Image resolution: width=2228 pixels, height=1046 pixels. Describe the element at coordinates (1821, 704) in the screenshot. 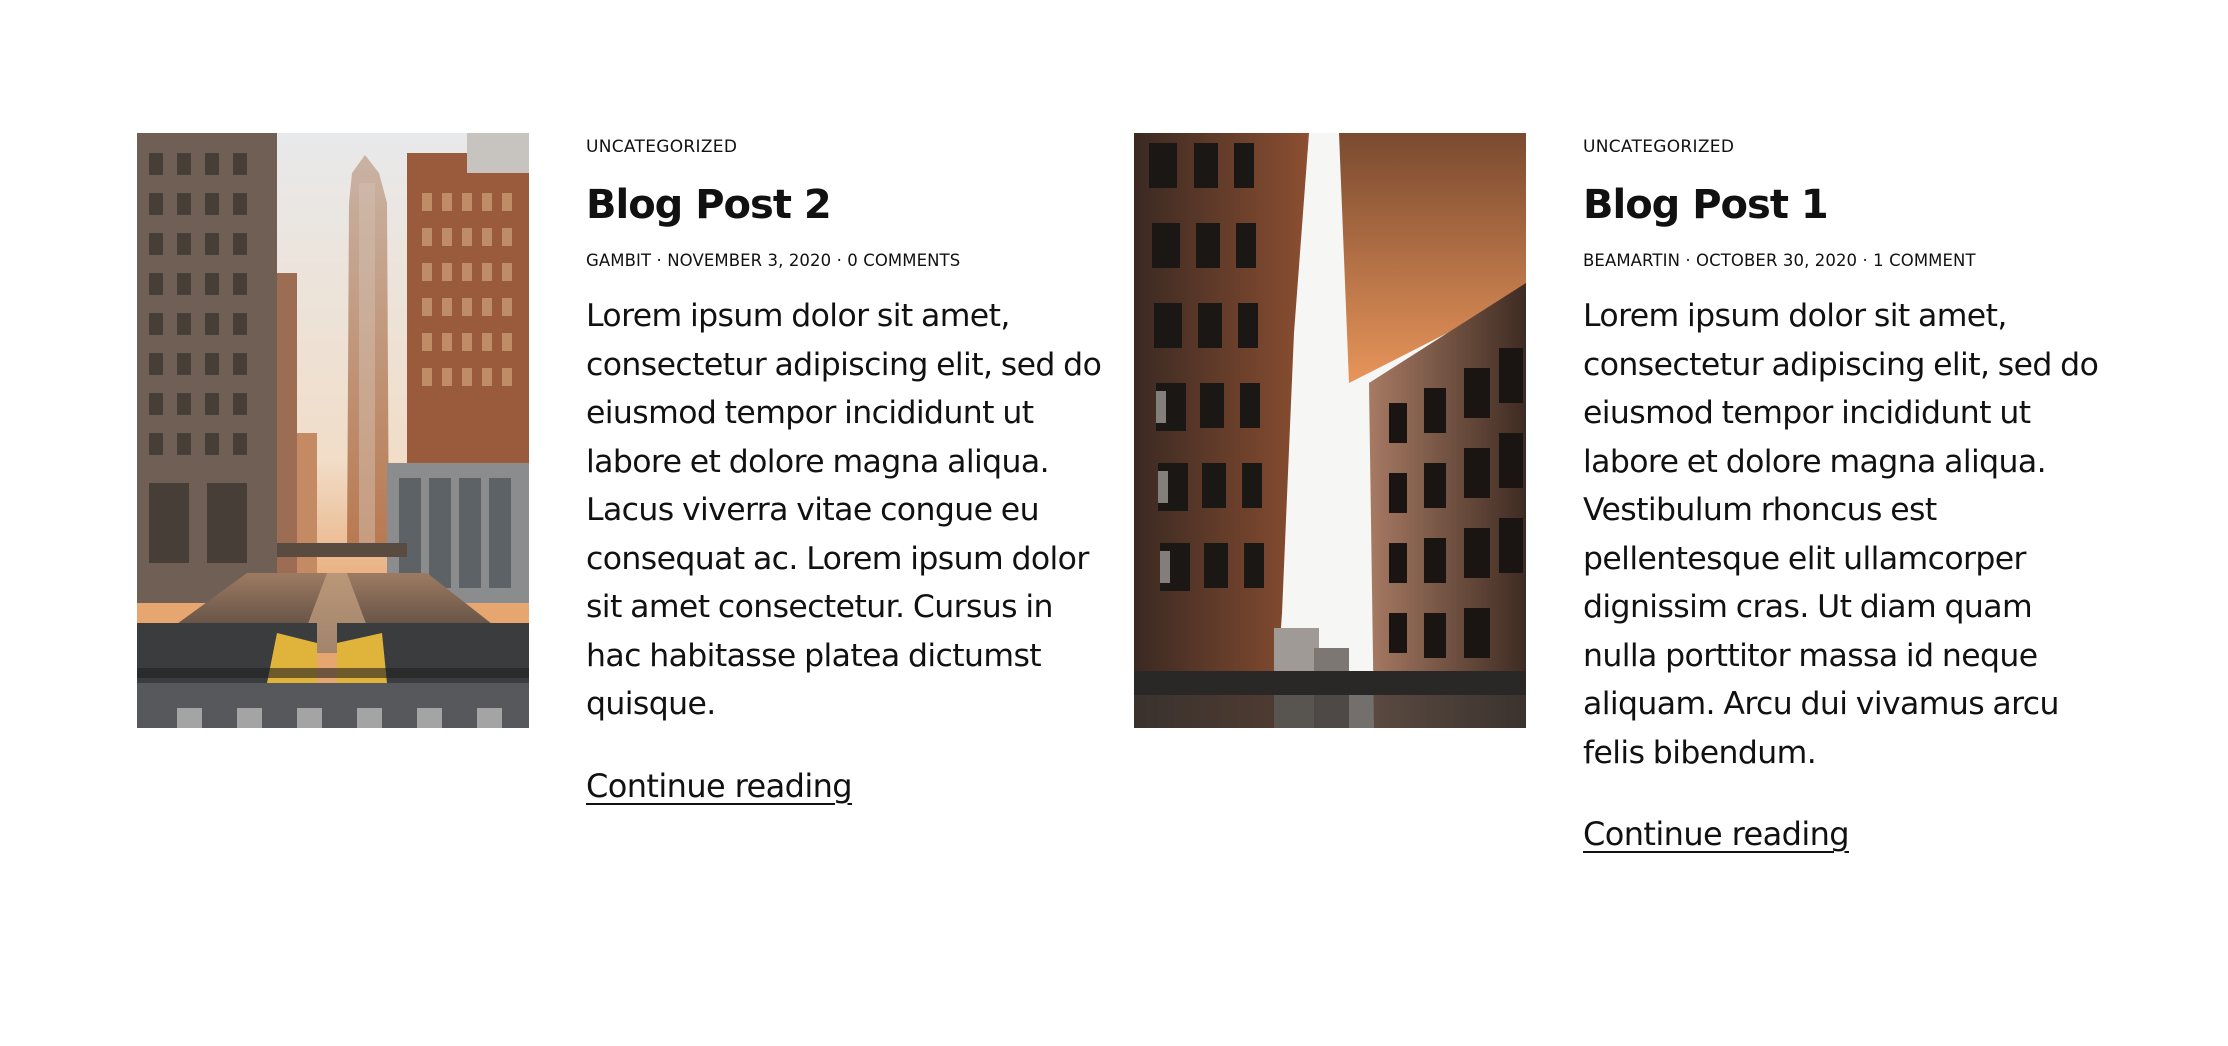

I see `excerpt-line: aliquam. Arcu dui vivamus arcu` at that location.